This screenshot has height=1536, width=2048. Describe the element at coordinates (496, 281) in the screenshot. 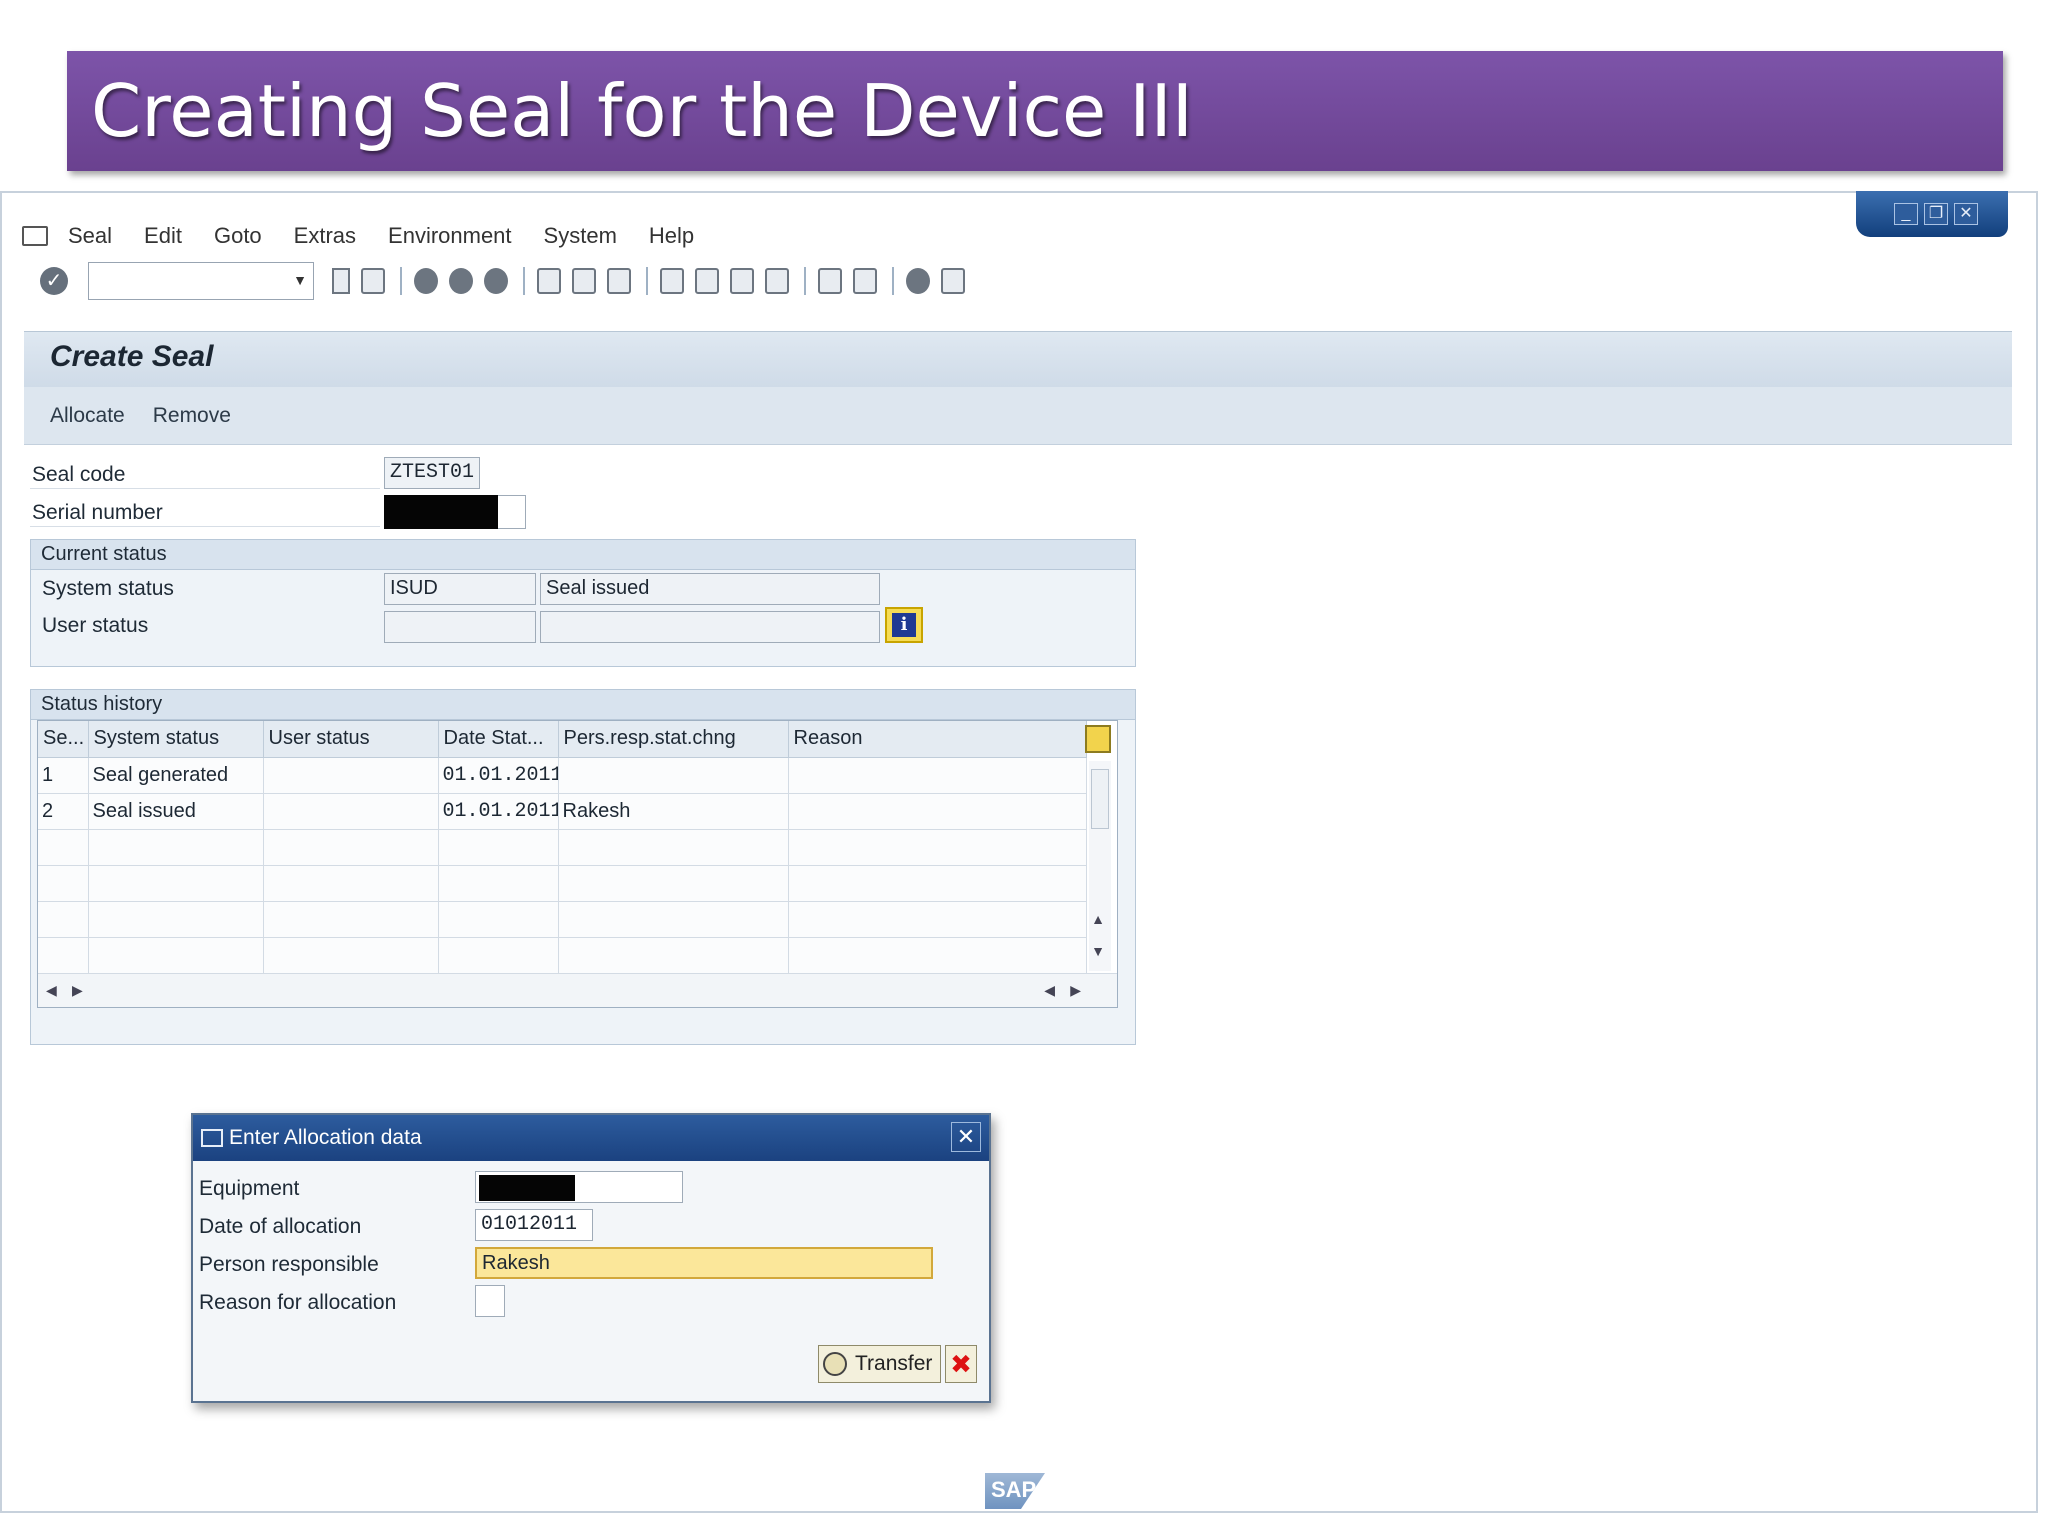

I see `cancel-icon` at that location.